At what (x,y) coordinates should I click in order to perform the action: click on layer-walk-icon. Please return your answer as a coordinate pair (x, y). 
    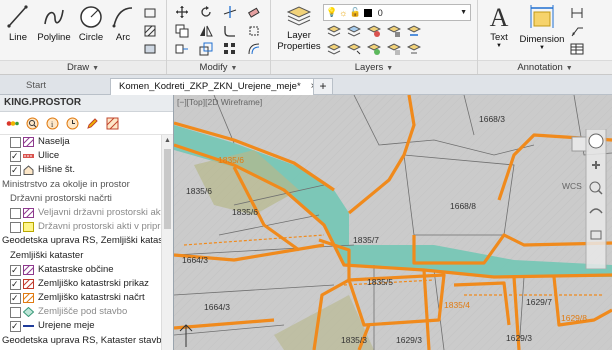
    Looking at the image, I should click on (334, 49).